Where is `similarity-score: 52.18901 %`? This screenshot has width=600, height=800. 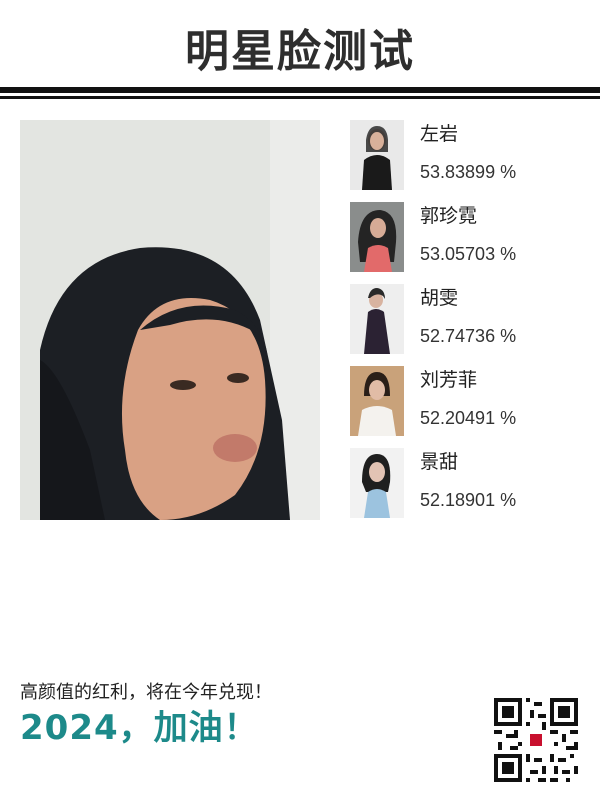 similarity-score: 52.18901 % is located at coordinates (468, 500).